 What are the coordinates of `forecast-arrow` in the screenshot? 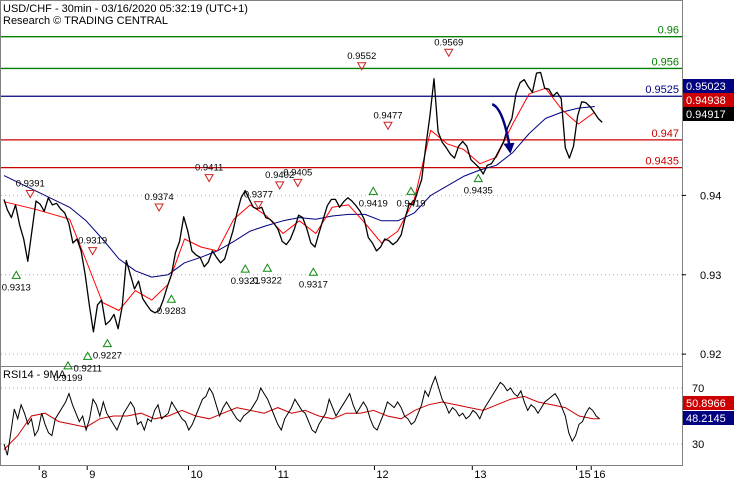 It's located at (503, 128).